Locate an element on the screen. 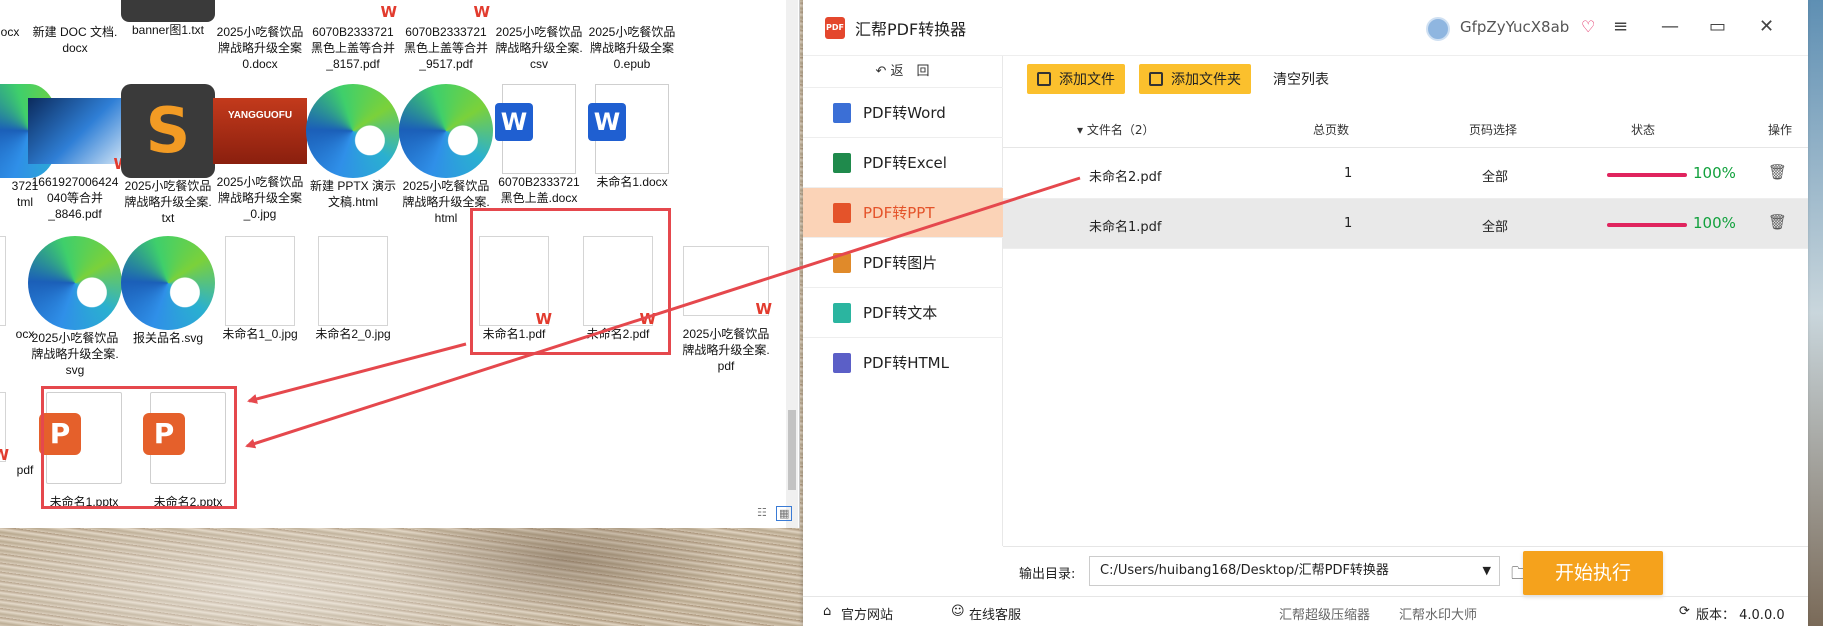 The width and height of the screenshot is (1823, 626). thumbnail-text: YANGGUOFU is located at coordinates (260, 115).